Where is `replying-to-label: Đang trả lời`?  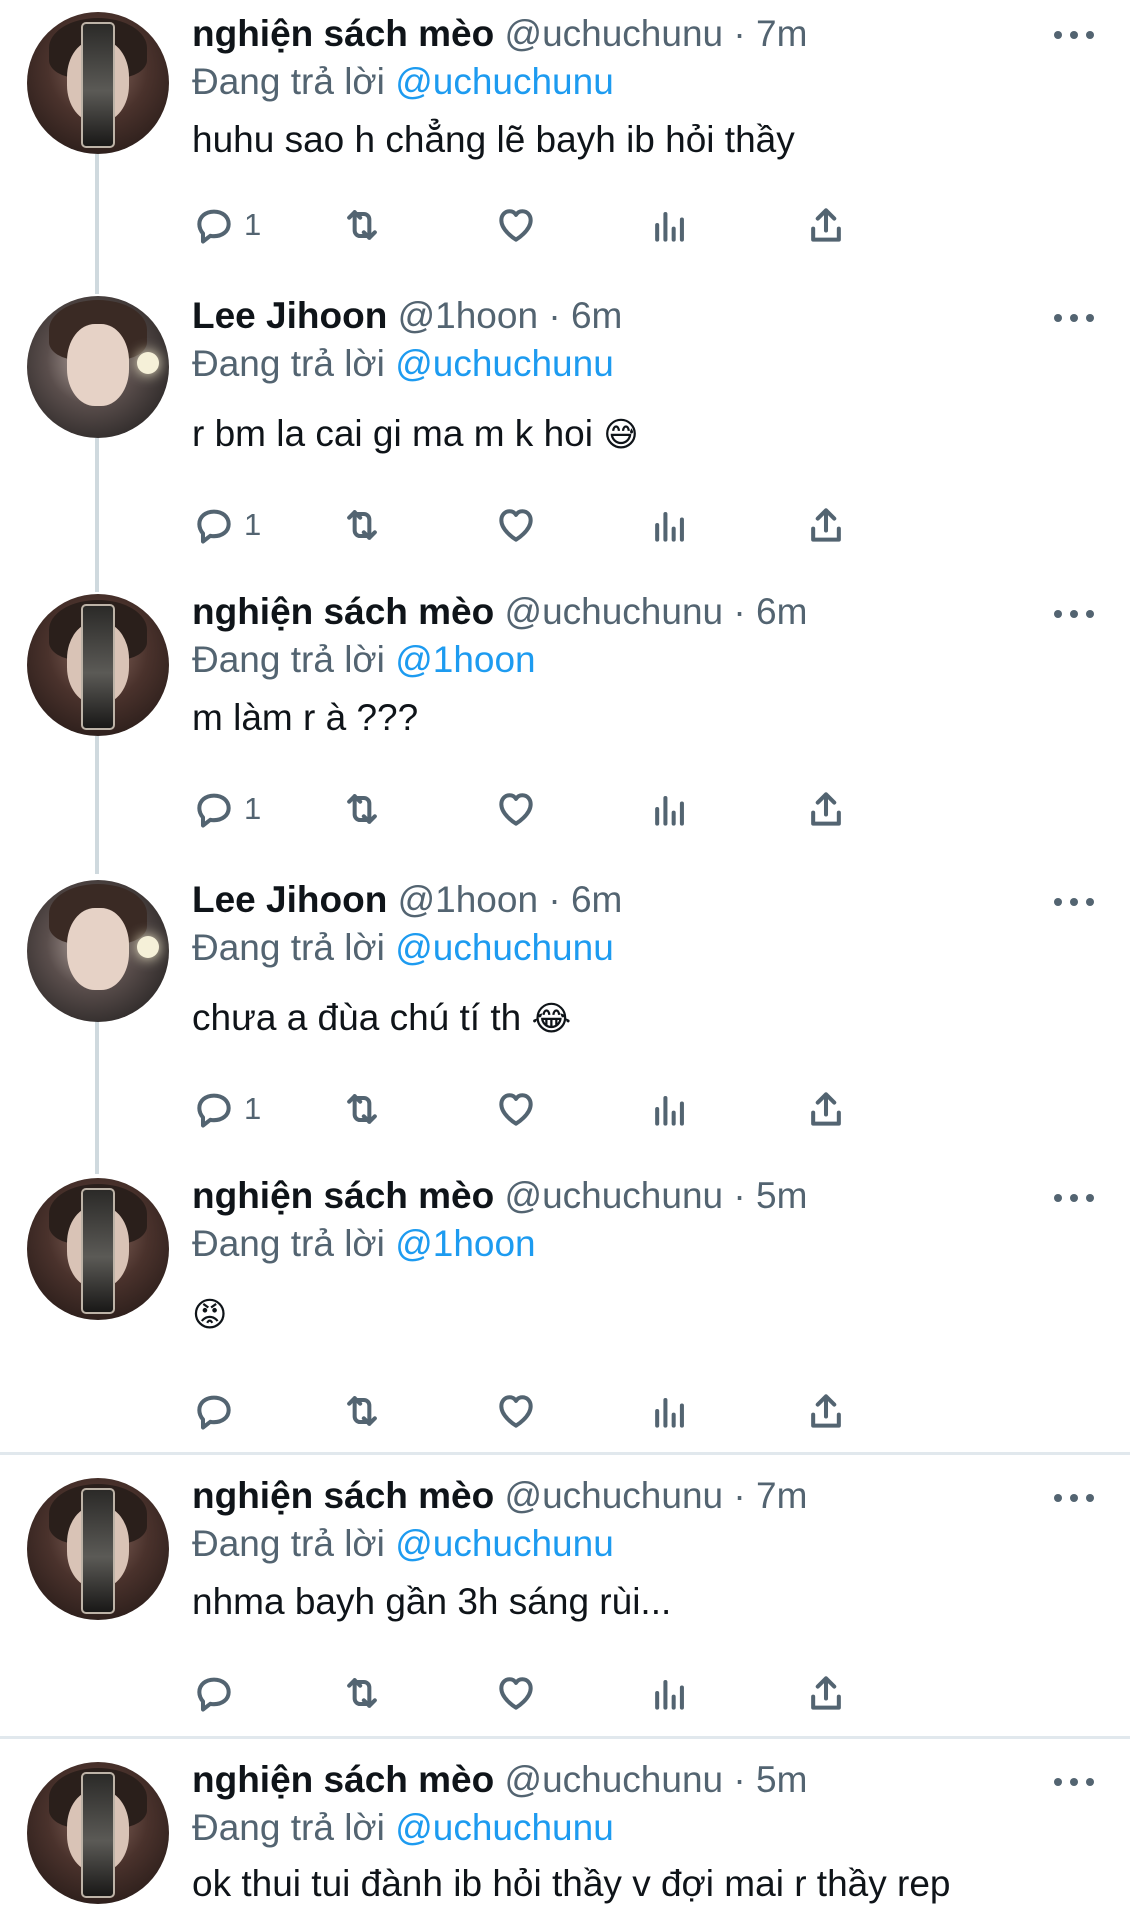
replying-to-label: Đang trả lời is located at coordinates (288, 1827).